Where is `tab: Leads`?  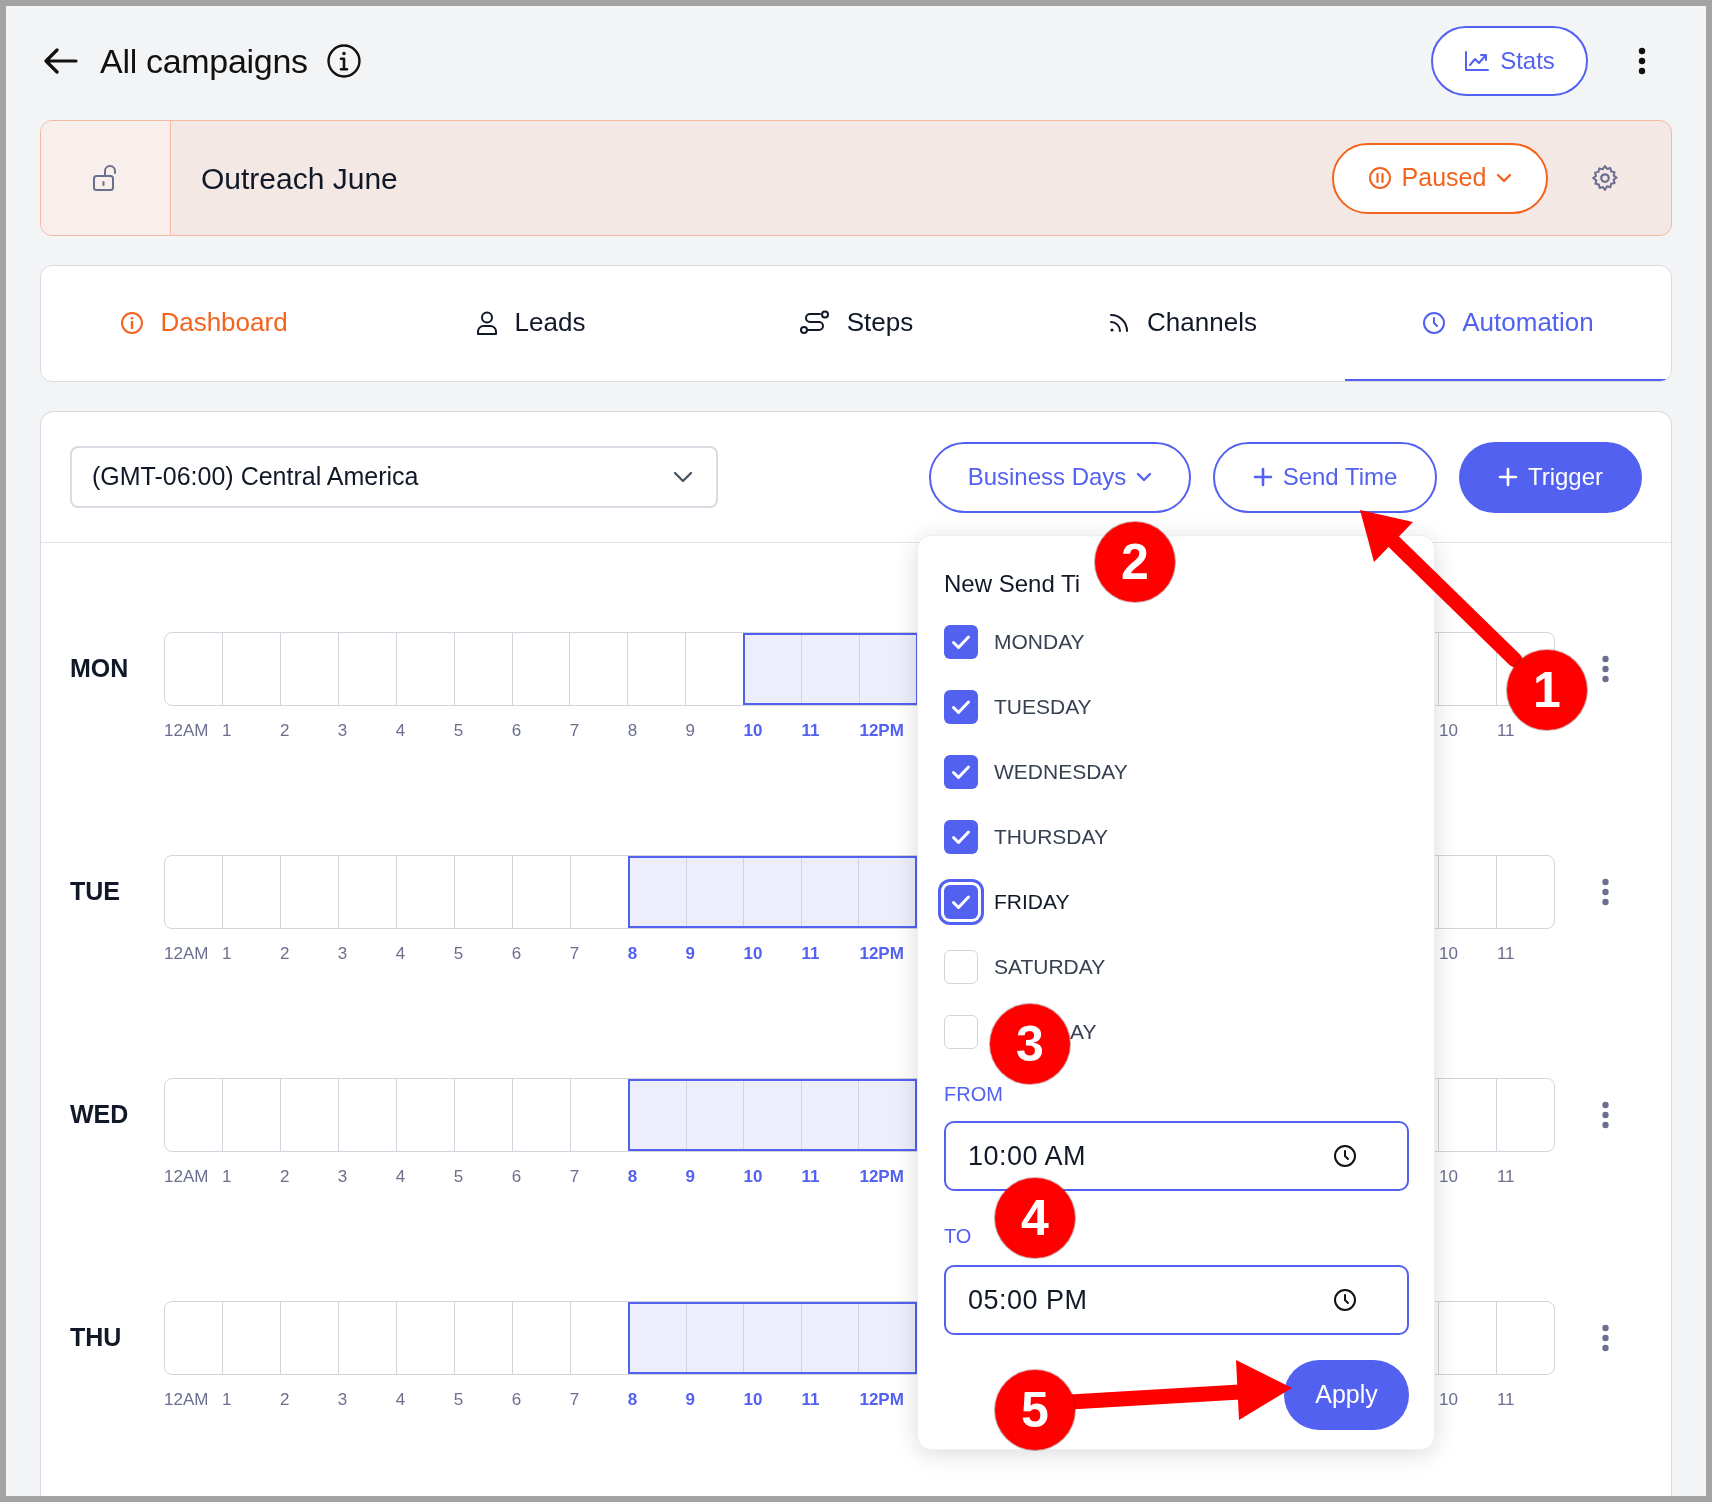
tab: Leads is located at coordinates (530, 323).